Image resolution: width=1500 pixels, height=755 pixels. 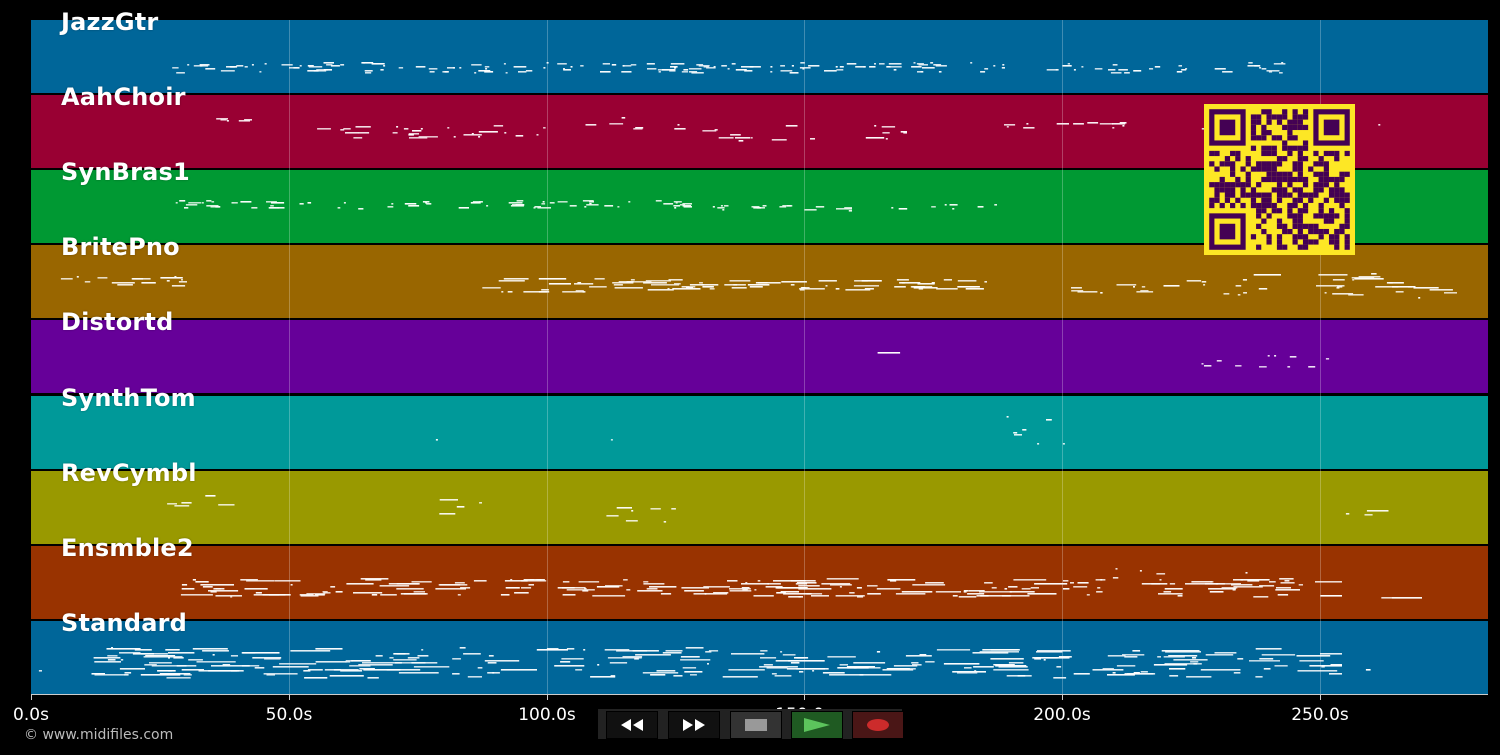 I want to click on stop-button, so click(x=756, y=725).